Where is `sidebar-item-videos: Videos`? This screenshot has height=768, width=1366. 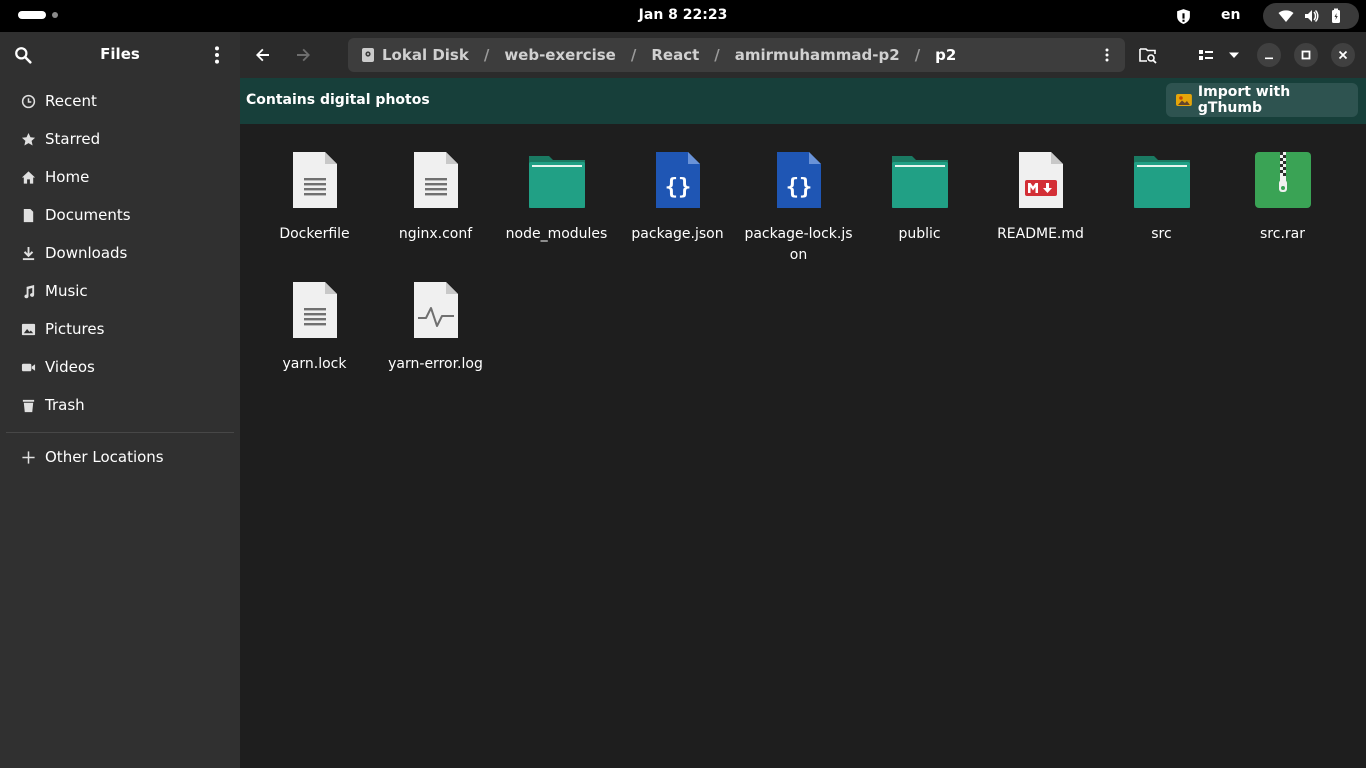 sidebar-item-videos: Videos is located at coordinates (120, 367).